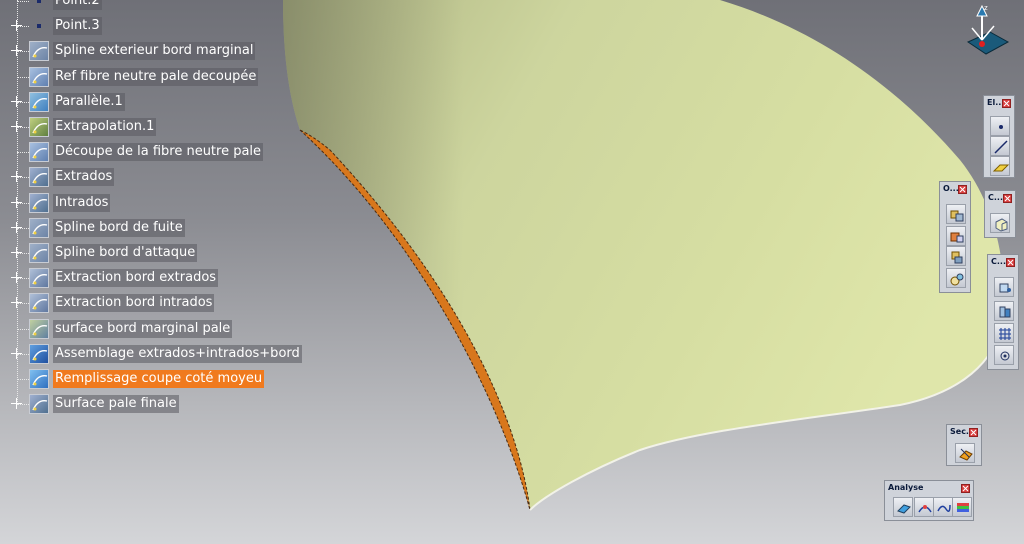 The height and width of the screenshot is (544, 1024). I want to click on tree-item-label: surface bord marginal pale, so click(143, 329).